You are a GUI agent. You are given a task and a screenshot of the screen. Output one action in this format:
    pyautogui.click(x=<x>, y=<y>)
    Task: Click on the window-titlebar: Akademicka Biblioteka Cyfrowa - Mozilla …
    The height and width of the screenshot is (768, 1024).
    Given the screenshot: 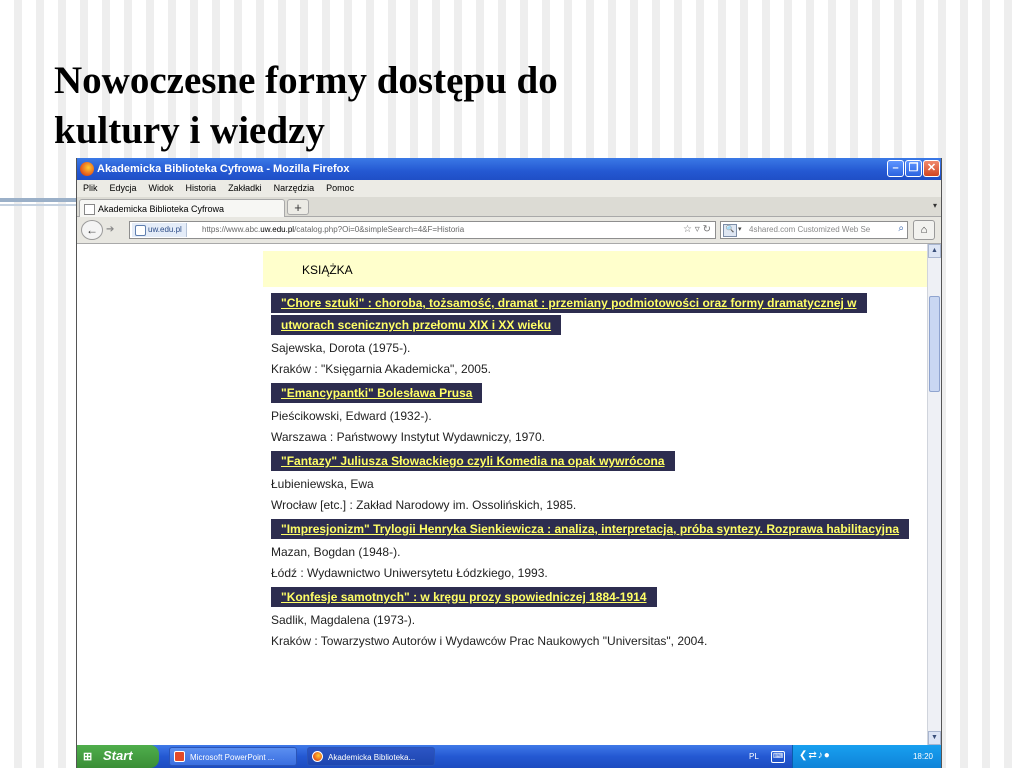 What is the action you would take?
    pyautogui.click(x=509, y=169)
    